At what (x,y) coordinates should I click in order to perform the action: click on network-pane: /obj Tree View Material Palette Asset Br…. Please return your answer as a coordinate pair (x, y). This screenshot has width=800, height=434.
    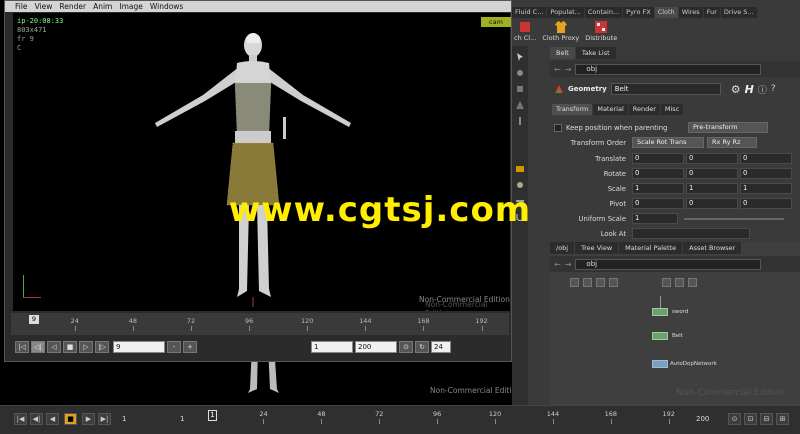
    Looking at the image, I should click on (675, 323).